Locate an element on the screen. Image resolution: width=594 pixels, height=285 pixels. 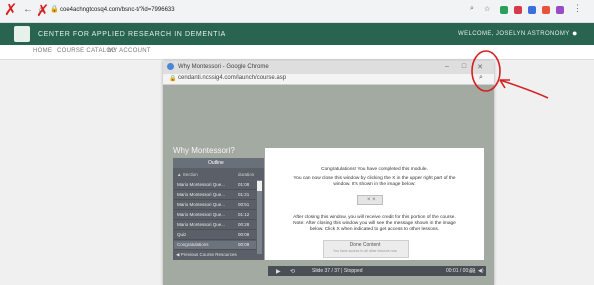
profile-avatar is located at coordinates (560, 10).